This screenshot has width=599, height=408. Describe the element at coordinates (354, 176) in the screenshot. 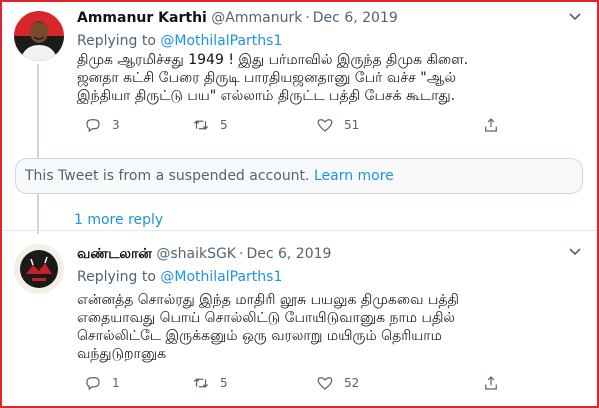

I see `learn-more-link: Learn more` at that location.